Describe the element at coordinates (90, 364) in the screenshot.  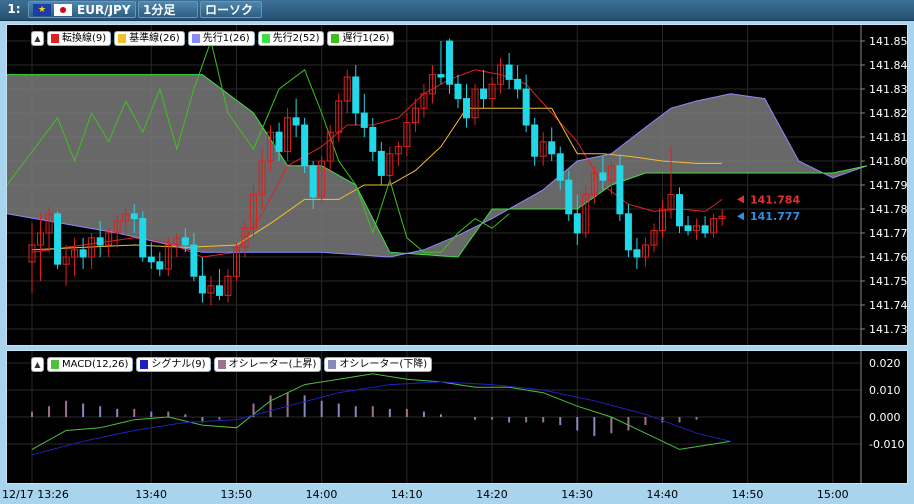
I see `macd-legend-item: MACD(12,26)` at that location.